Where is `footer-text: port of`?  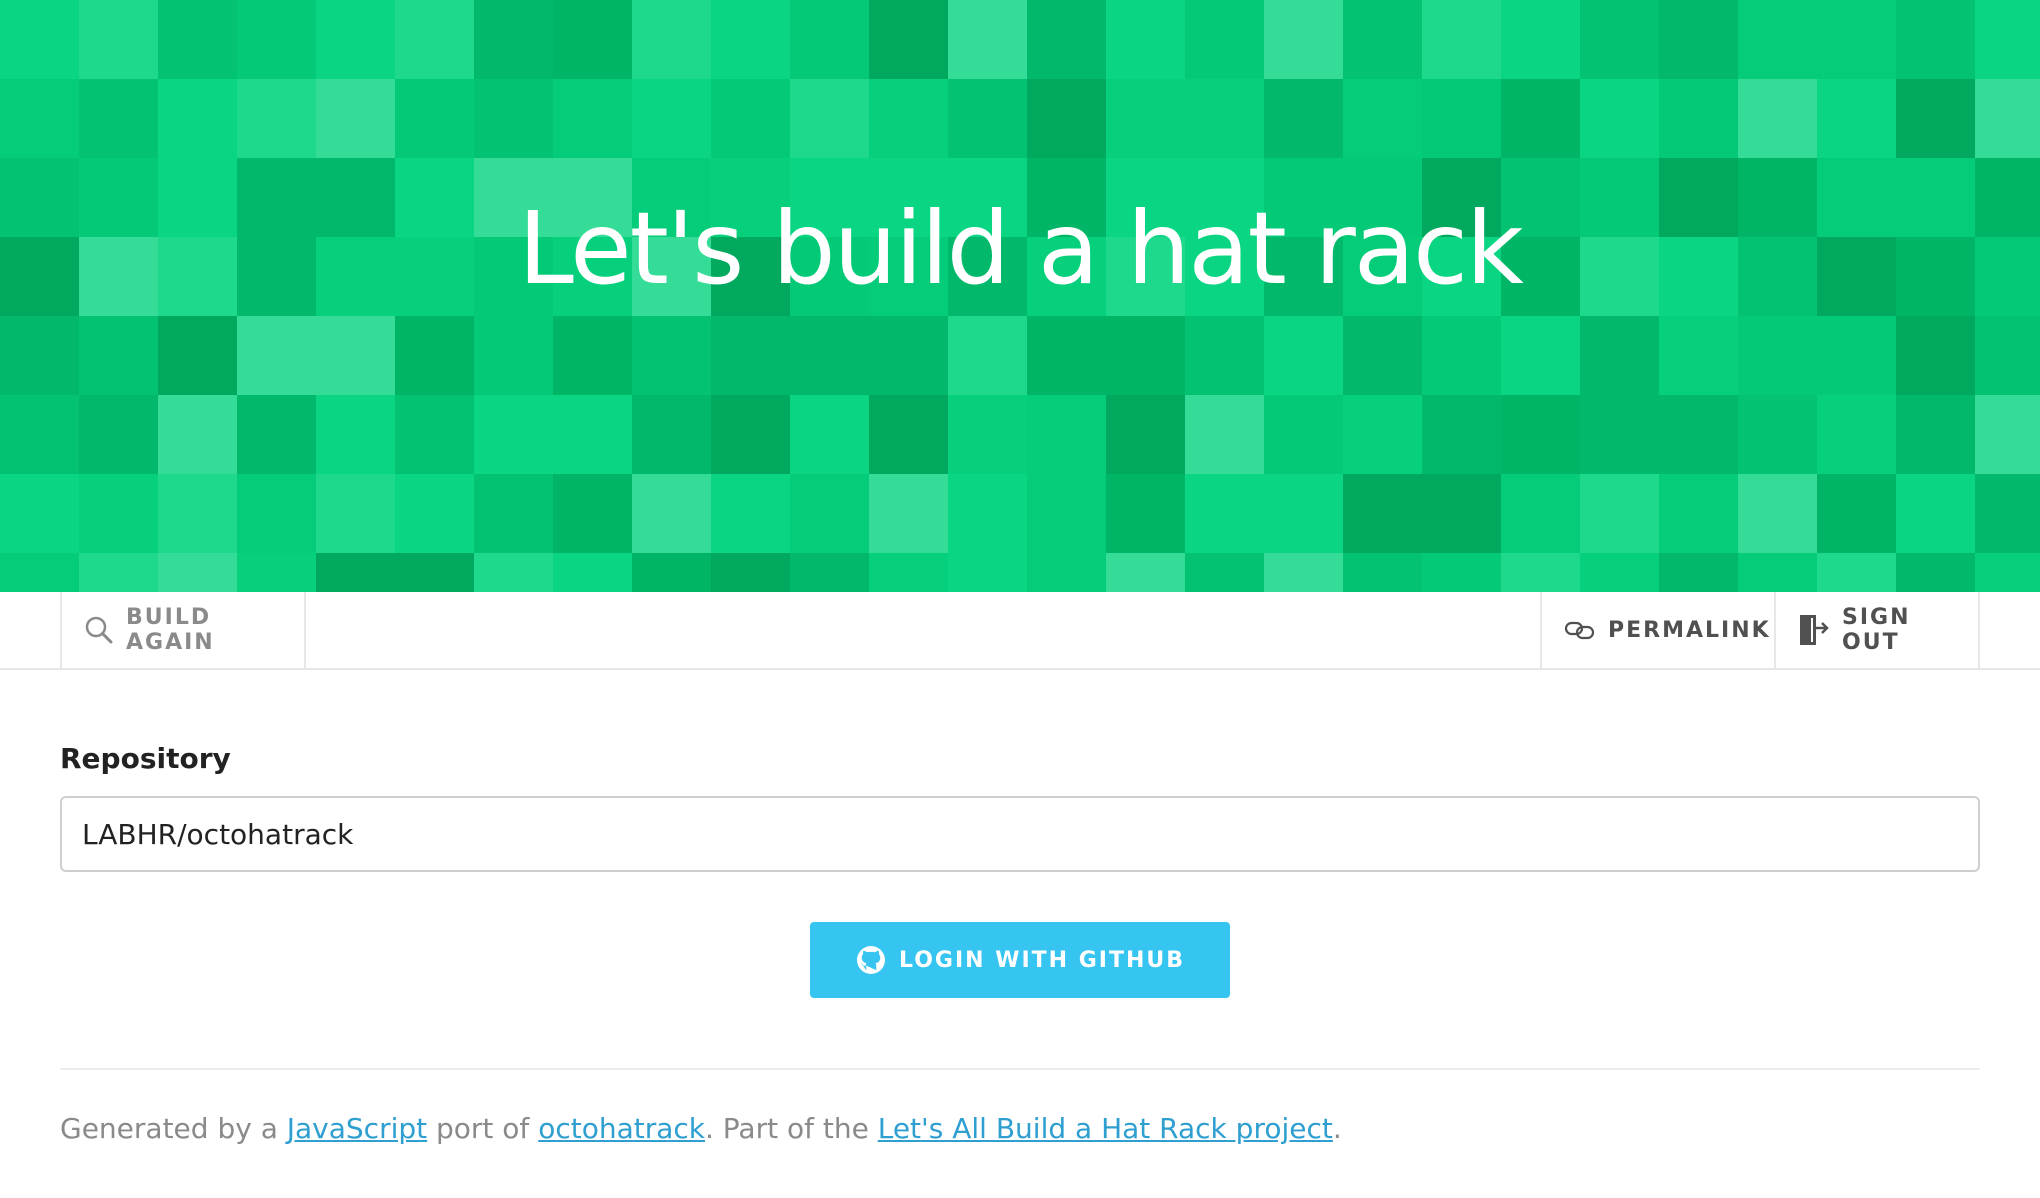 footer-text: port of is located at coordinates (483, 1128).